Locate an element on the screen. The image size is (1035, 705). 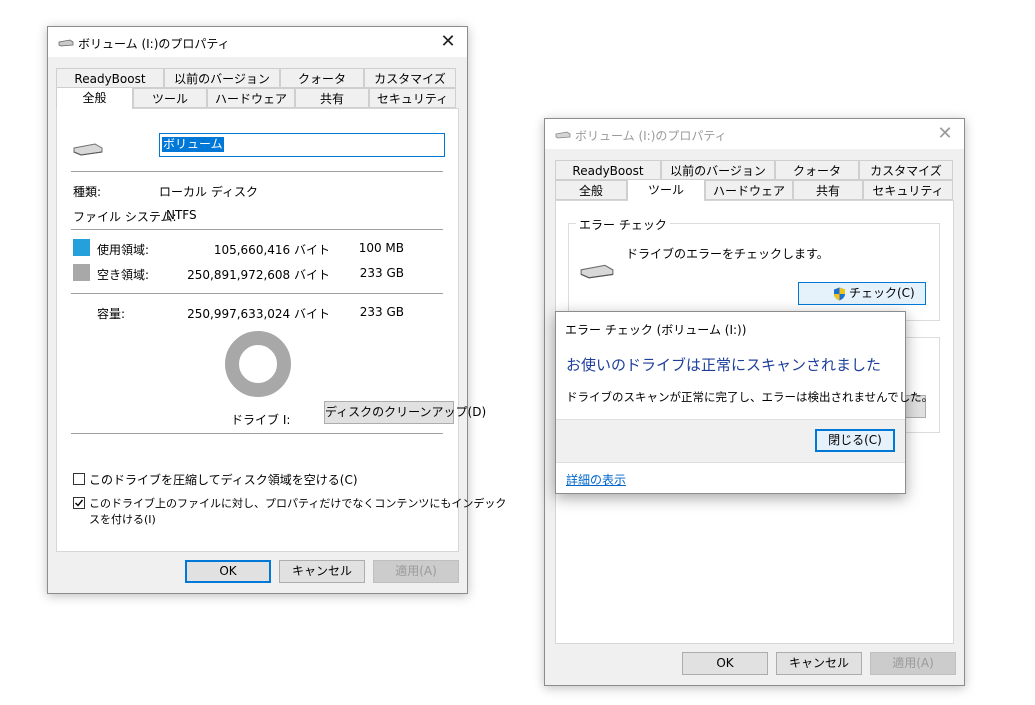
index-label-line1: このドライブ上のファイルに対し、プロパティだけでなくコンテンツにもインデック is located at coordinates (298, 503).